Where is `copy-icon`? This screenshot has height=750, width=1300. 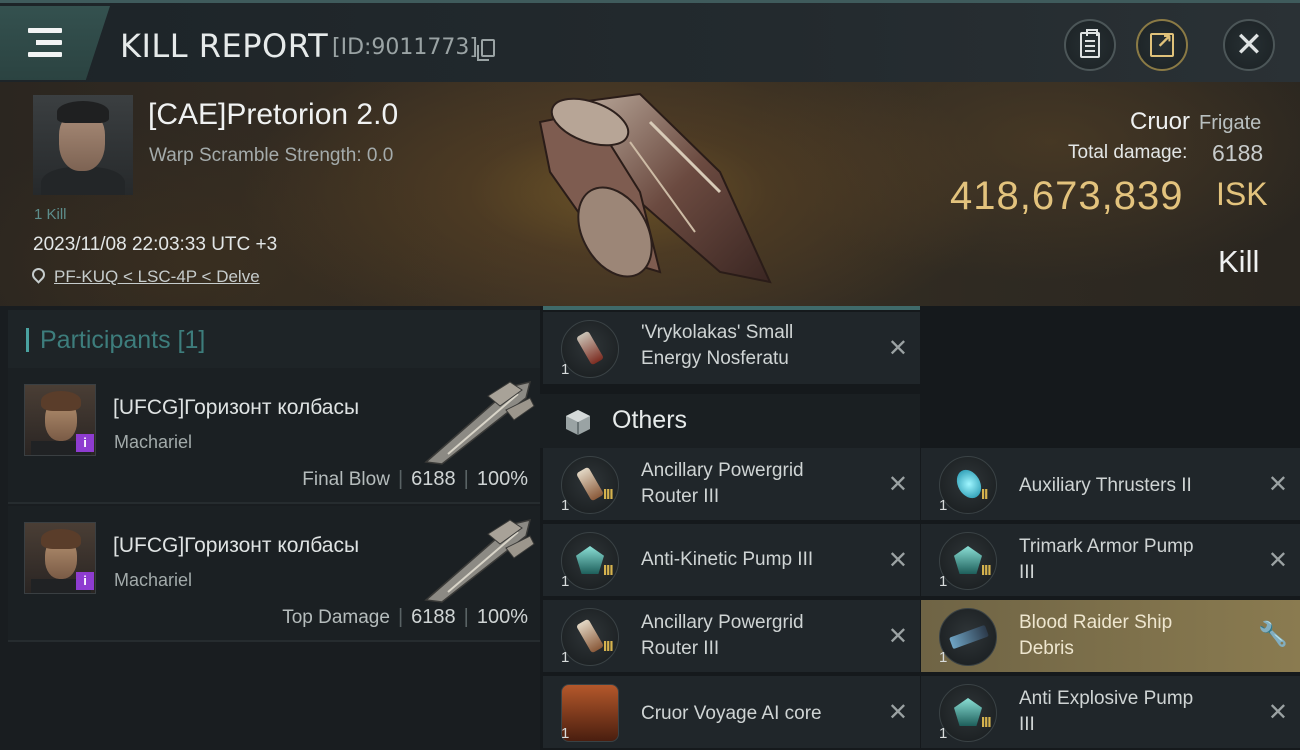
copy-icon is located at coordinates (486, 50).